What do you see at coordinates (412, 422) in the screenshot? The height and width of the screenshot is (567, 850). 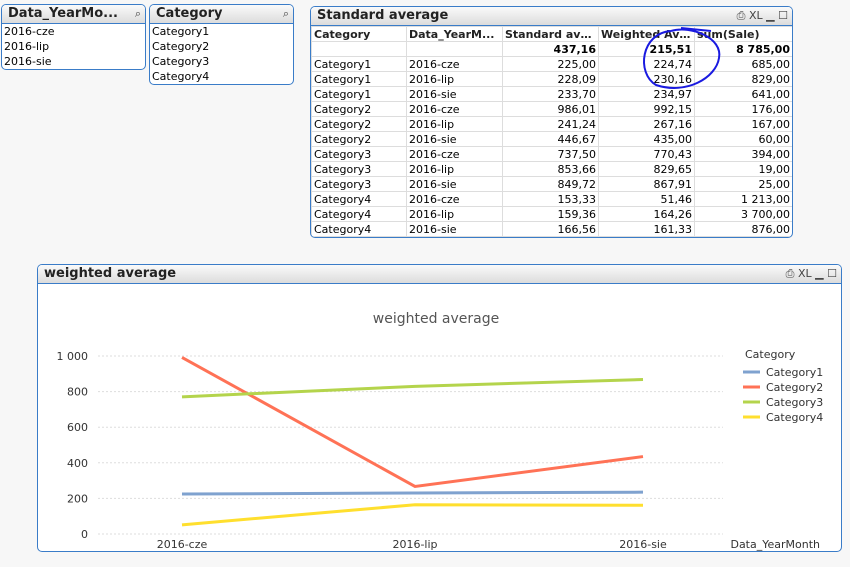 I see `series-line-category2` at bounding box center [412, 422].